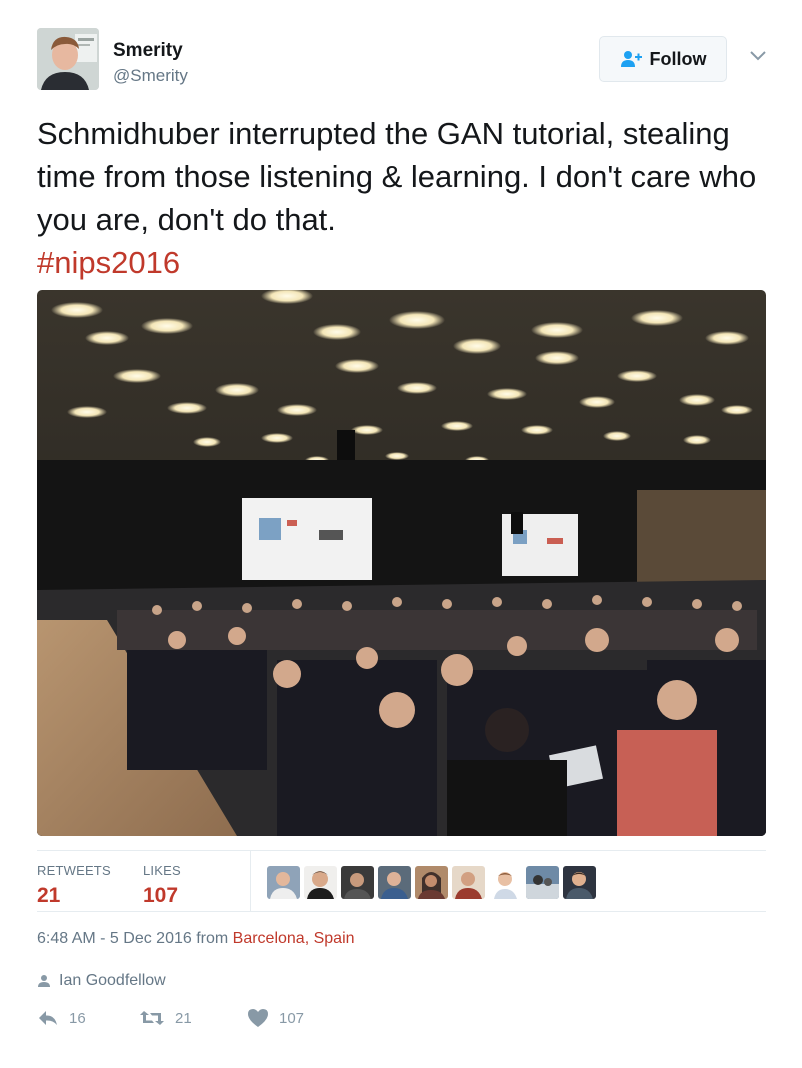  What do you see at coordinates (631, 59) in the screenshot?
I see `follow-person-icon` at bounding box center [631, 59].